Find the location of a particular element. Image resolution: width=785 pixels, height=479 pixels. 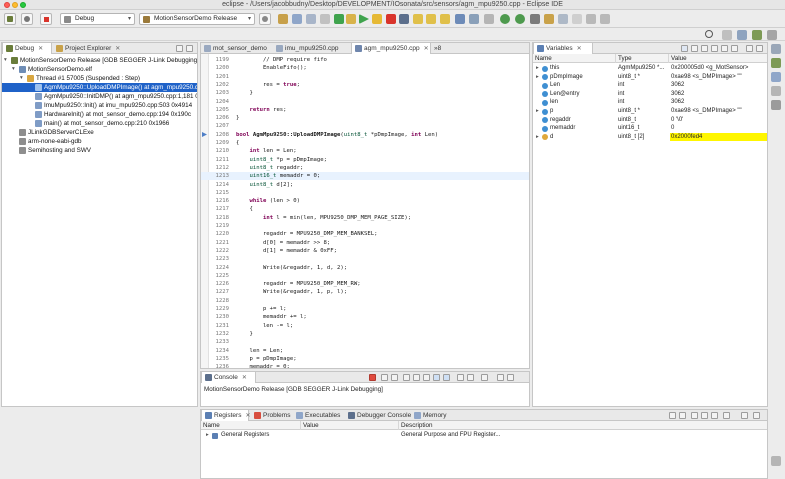

code-line: 1231 len -= l; is located at coordinates (365, 326).